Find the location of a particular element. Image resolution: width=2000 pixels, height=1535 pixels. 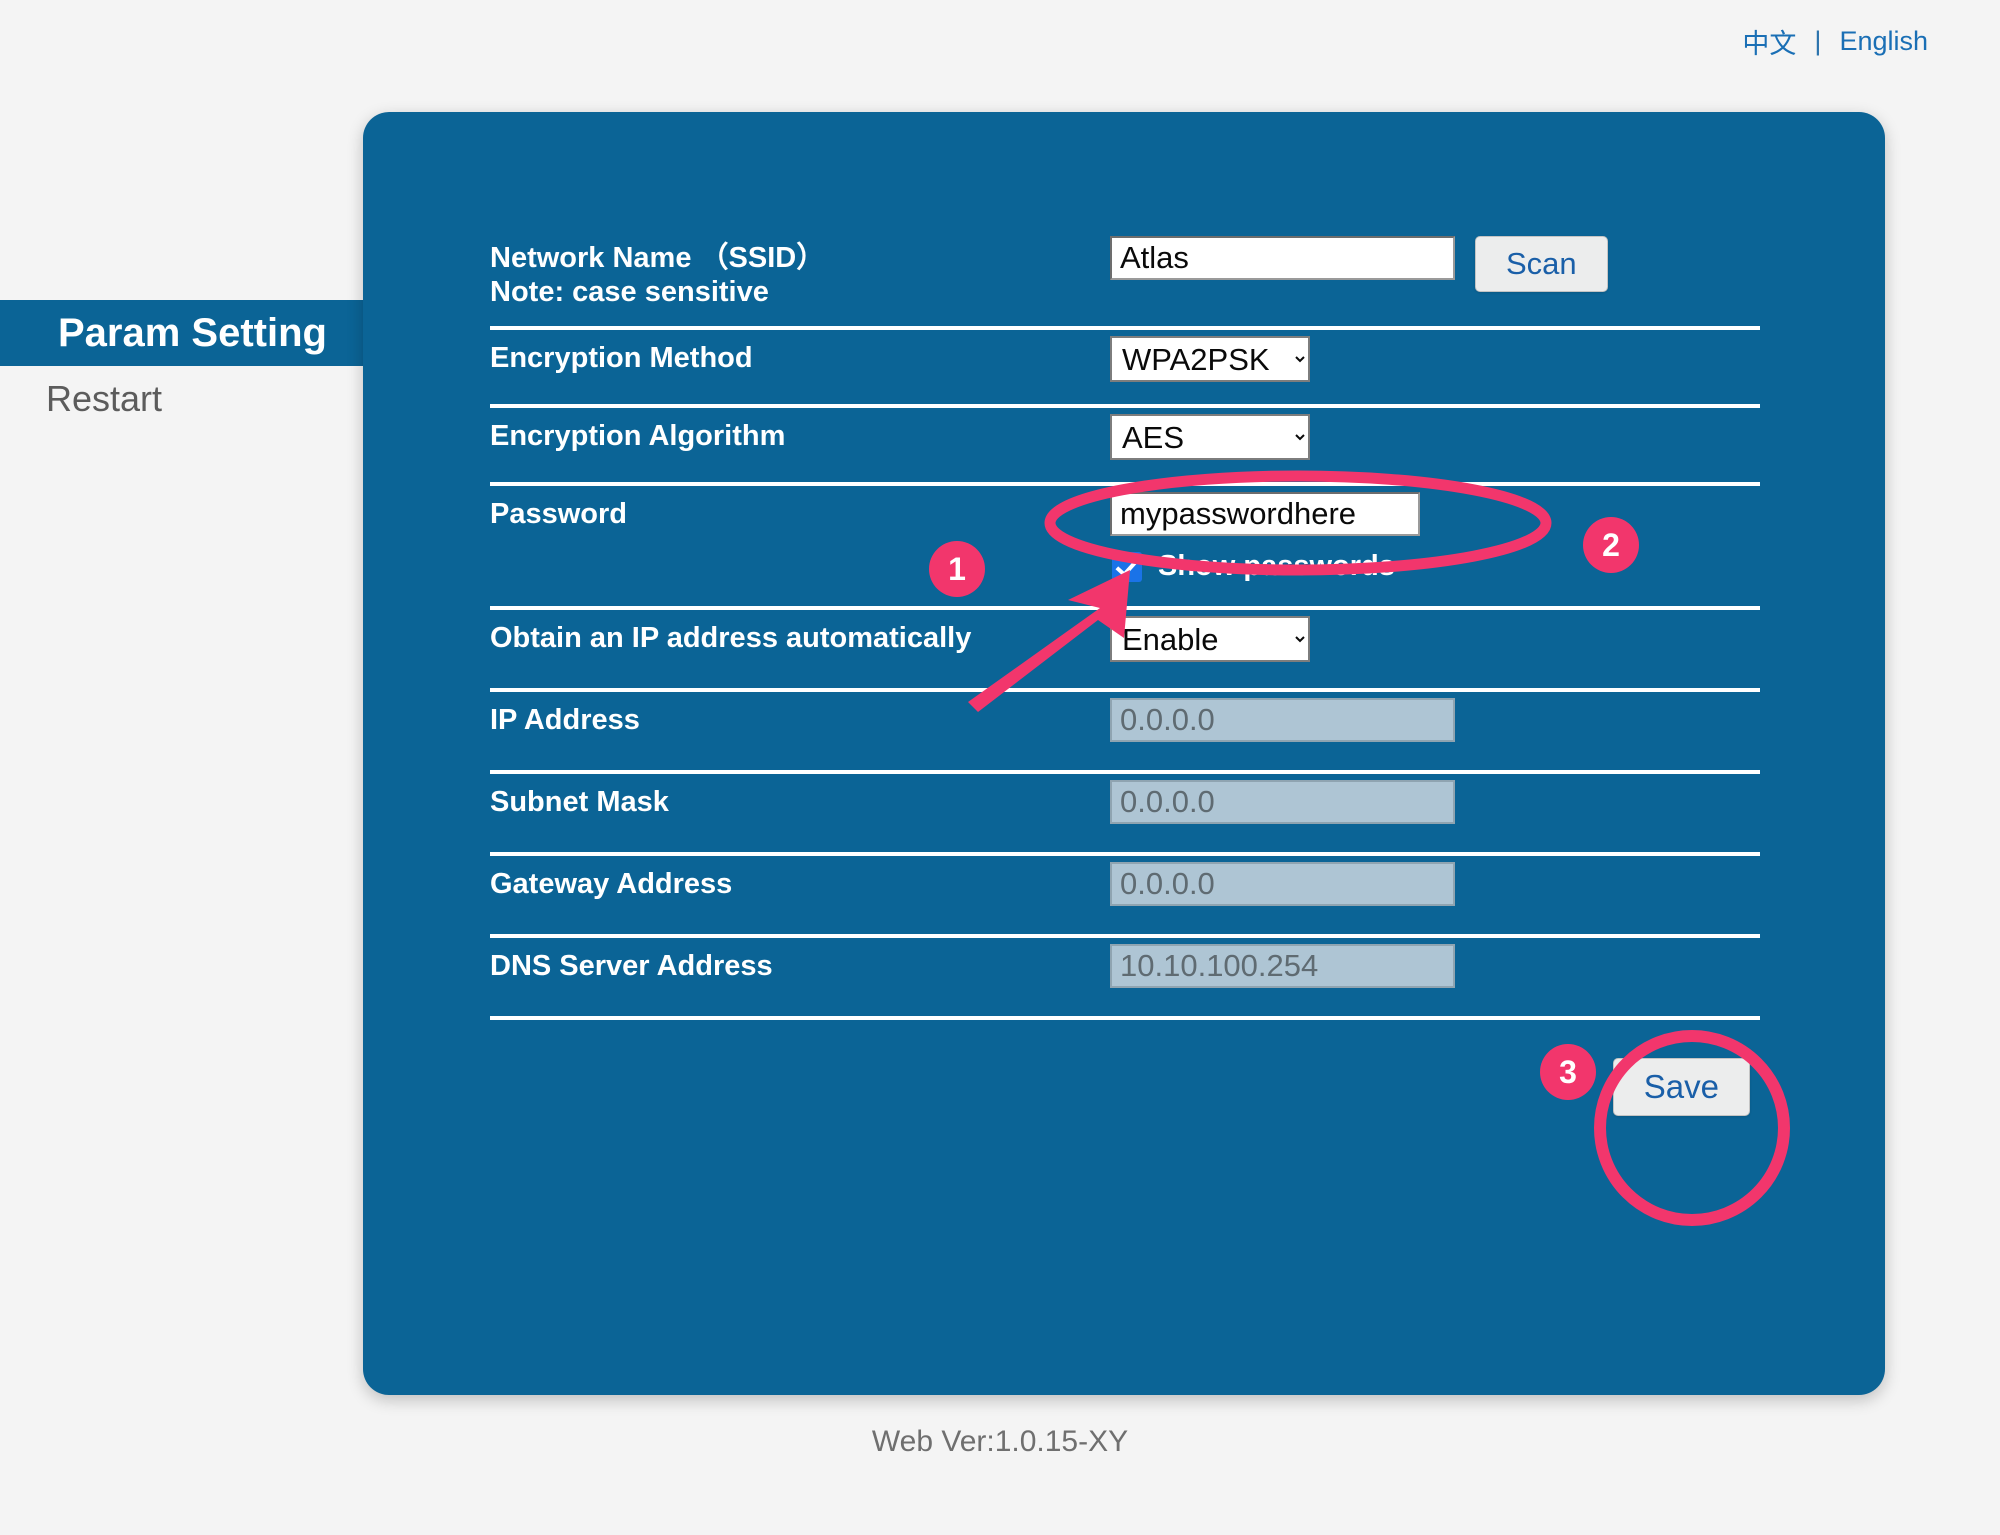

password-label: Password is located at coordinates (558, 514).